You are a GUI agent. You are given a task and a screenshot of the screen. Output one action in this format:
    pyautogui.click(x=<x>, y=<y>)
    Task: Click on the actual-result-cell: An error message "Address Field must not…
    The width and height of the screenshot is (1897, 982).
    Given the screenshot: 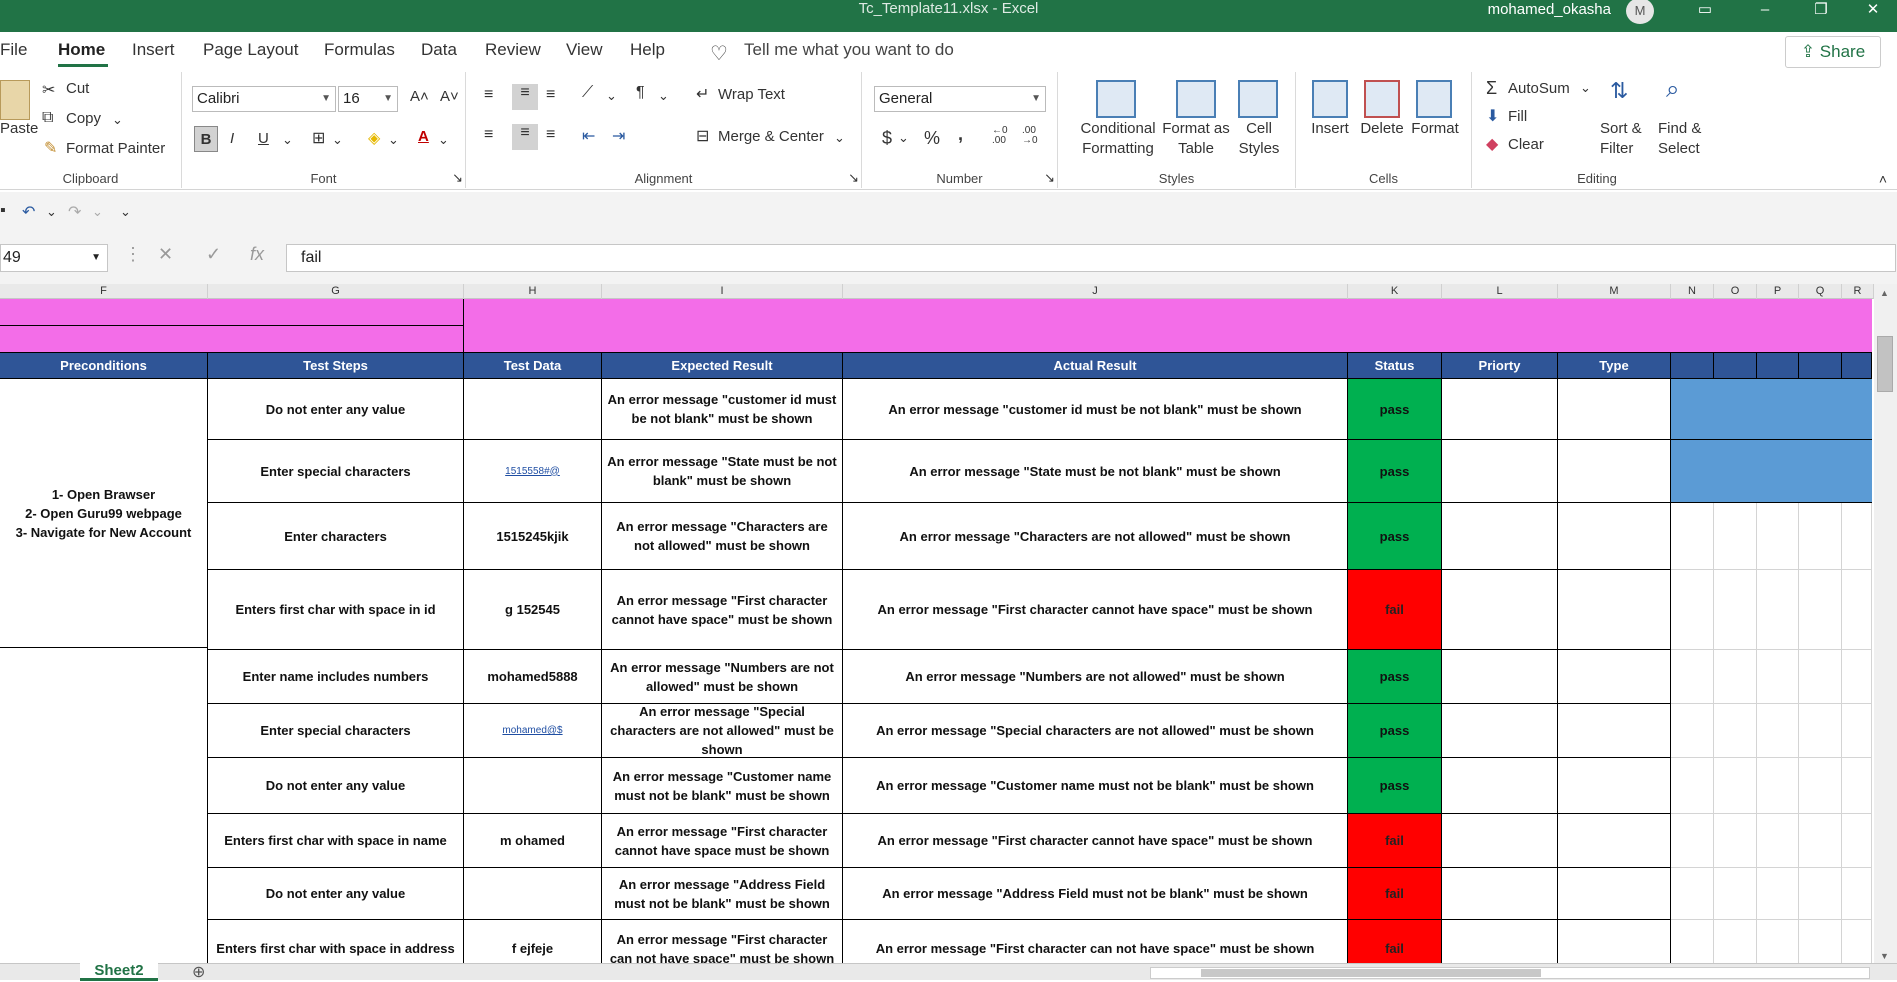 What is the action you would take?
    pyautogui.click(x=1095, y=894)
    